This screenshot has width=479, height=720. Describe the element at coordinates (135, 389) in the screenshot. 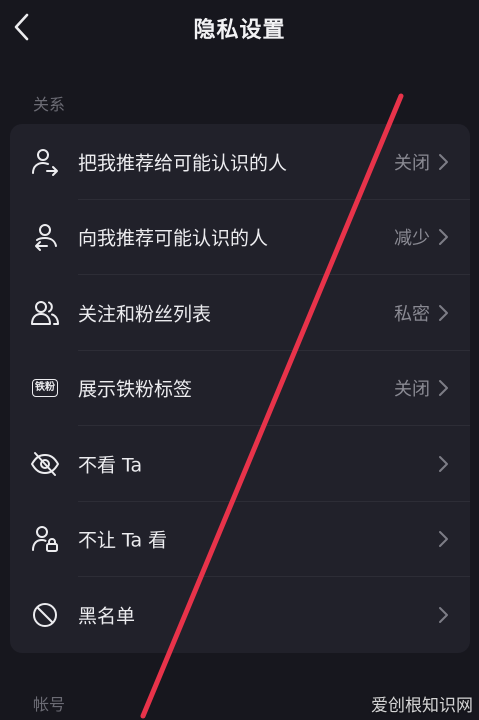

I see `row-label: 展示铁粉标签` at that location.